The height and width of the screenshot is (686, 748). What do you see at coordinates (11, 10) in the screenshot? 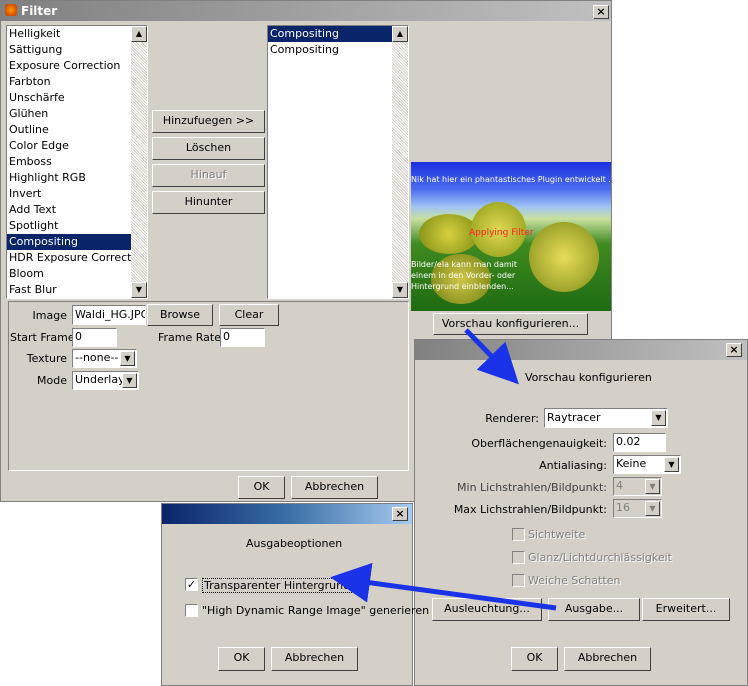
I see `app-icon` at bounding box center [11, 10].